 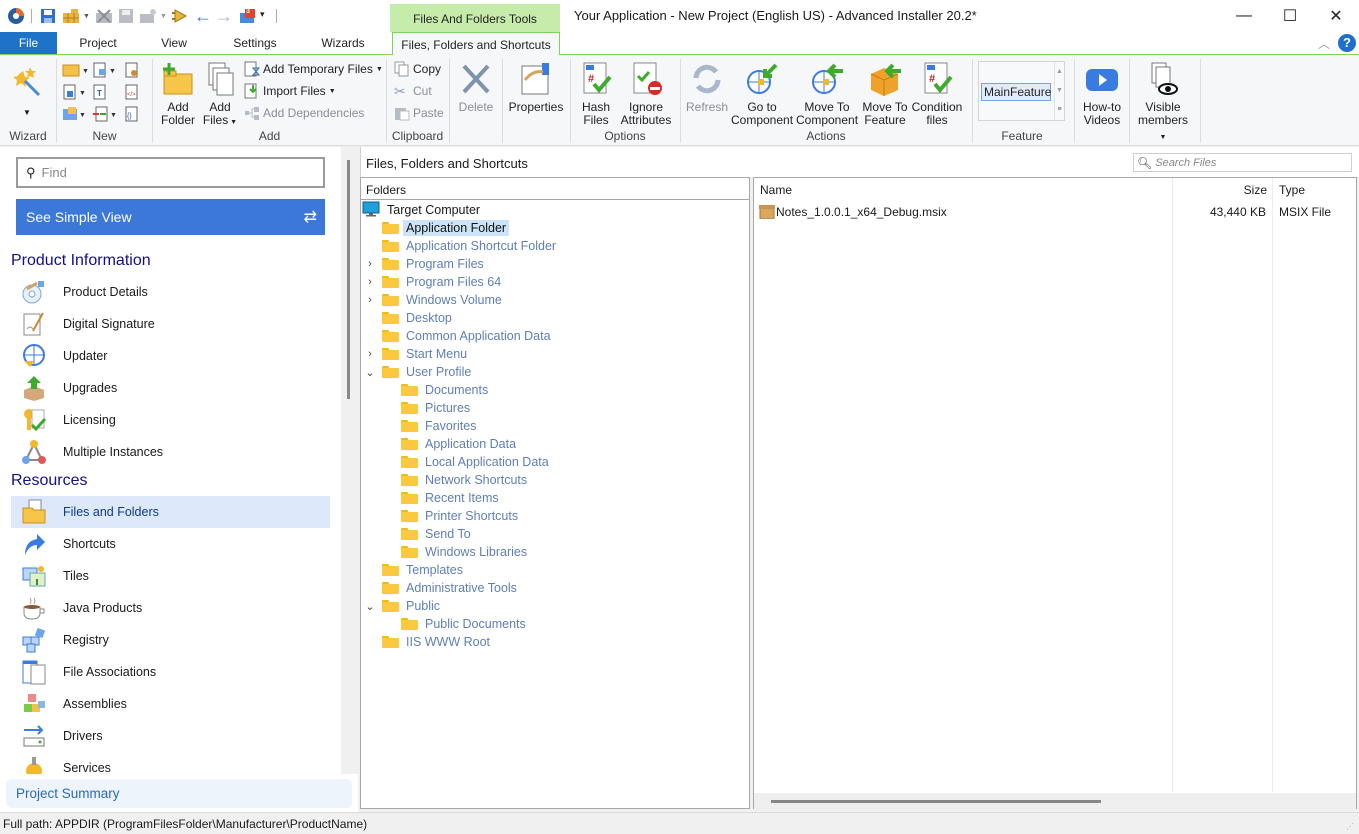 I want to click on ignore-attributes-button: Ignore Attributes, so click(x=646, y=94).